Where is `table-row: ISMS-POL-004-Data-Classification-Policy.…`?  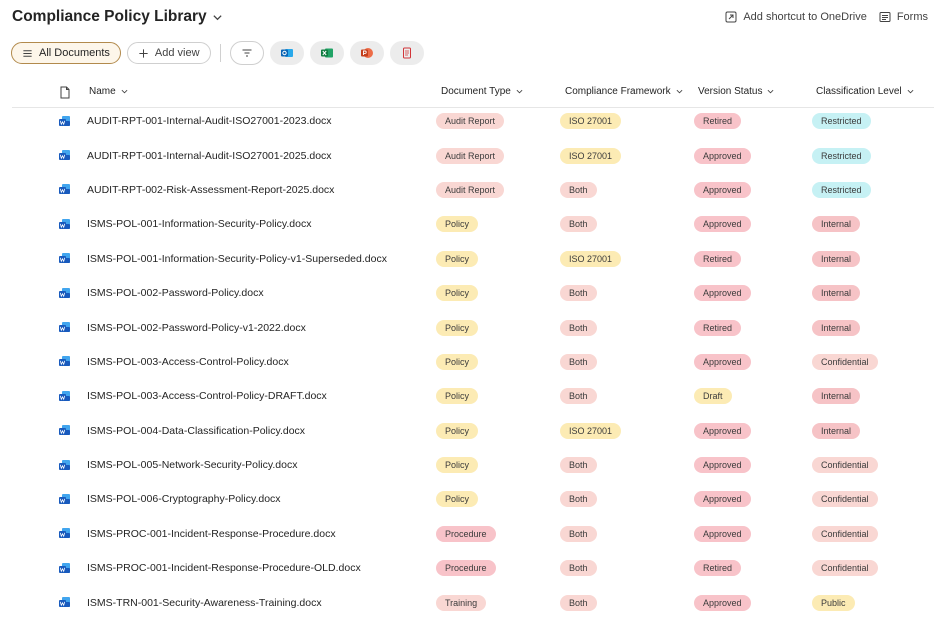 table-row: ISMS-POL-004-Data-Classification-Policy.… is located at coordinates (473, 431).